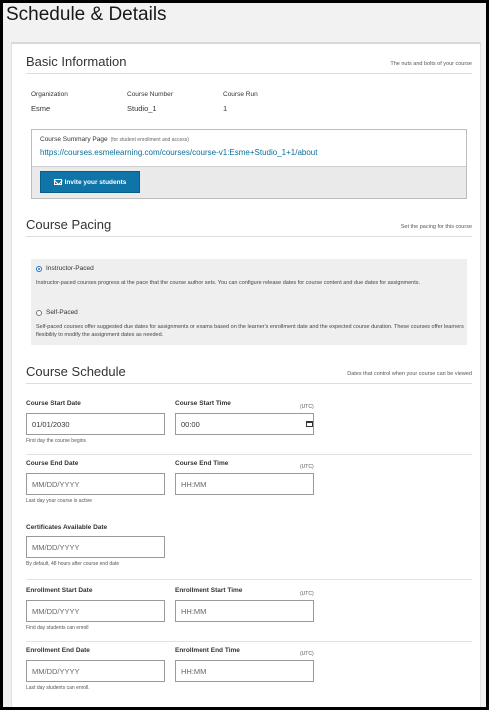 The height and width of the screenshot is (710, 489). I want to click on instructor-paced-label: Instructor-Paced, so click(70, 268).